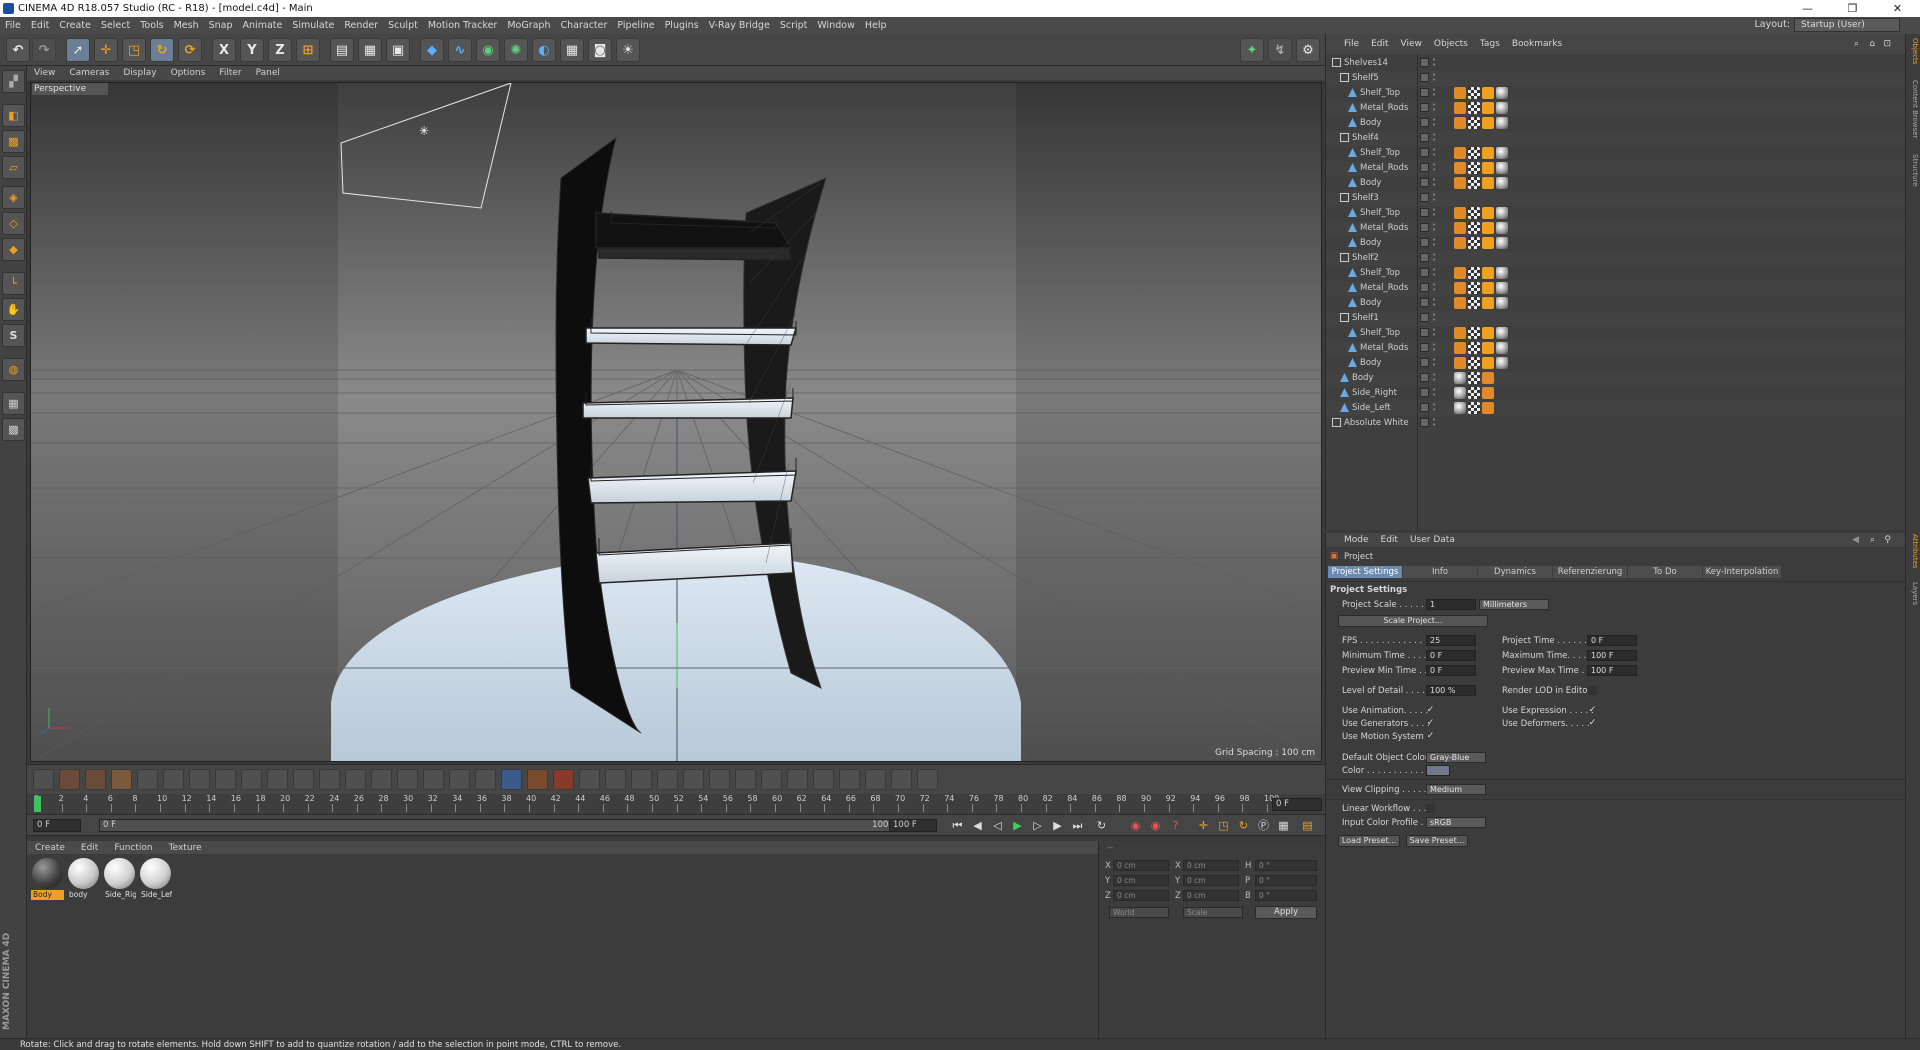  I want to click on edges-mode-icon: ◇, so click(13, 223).